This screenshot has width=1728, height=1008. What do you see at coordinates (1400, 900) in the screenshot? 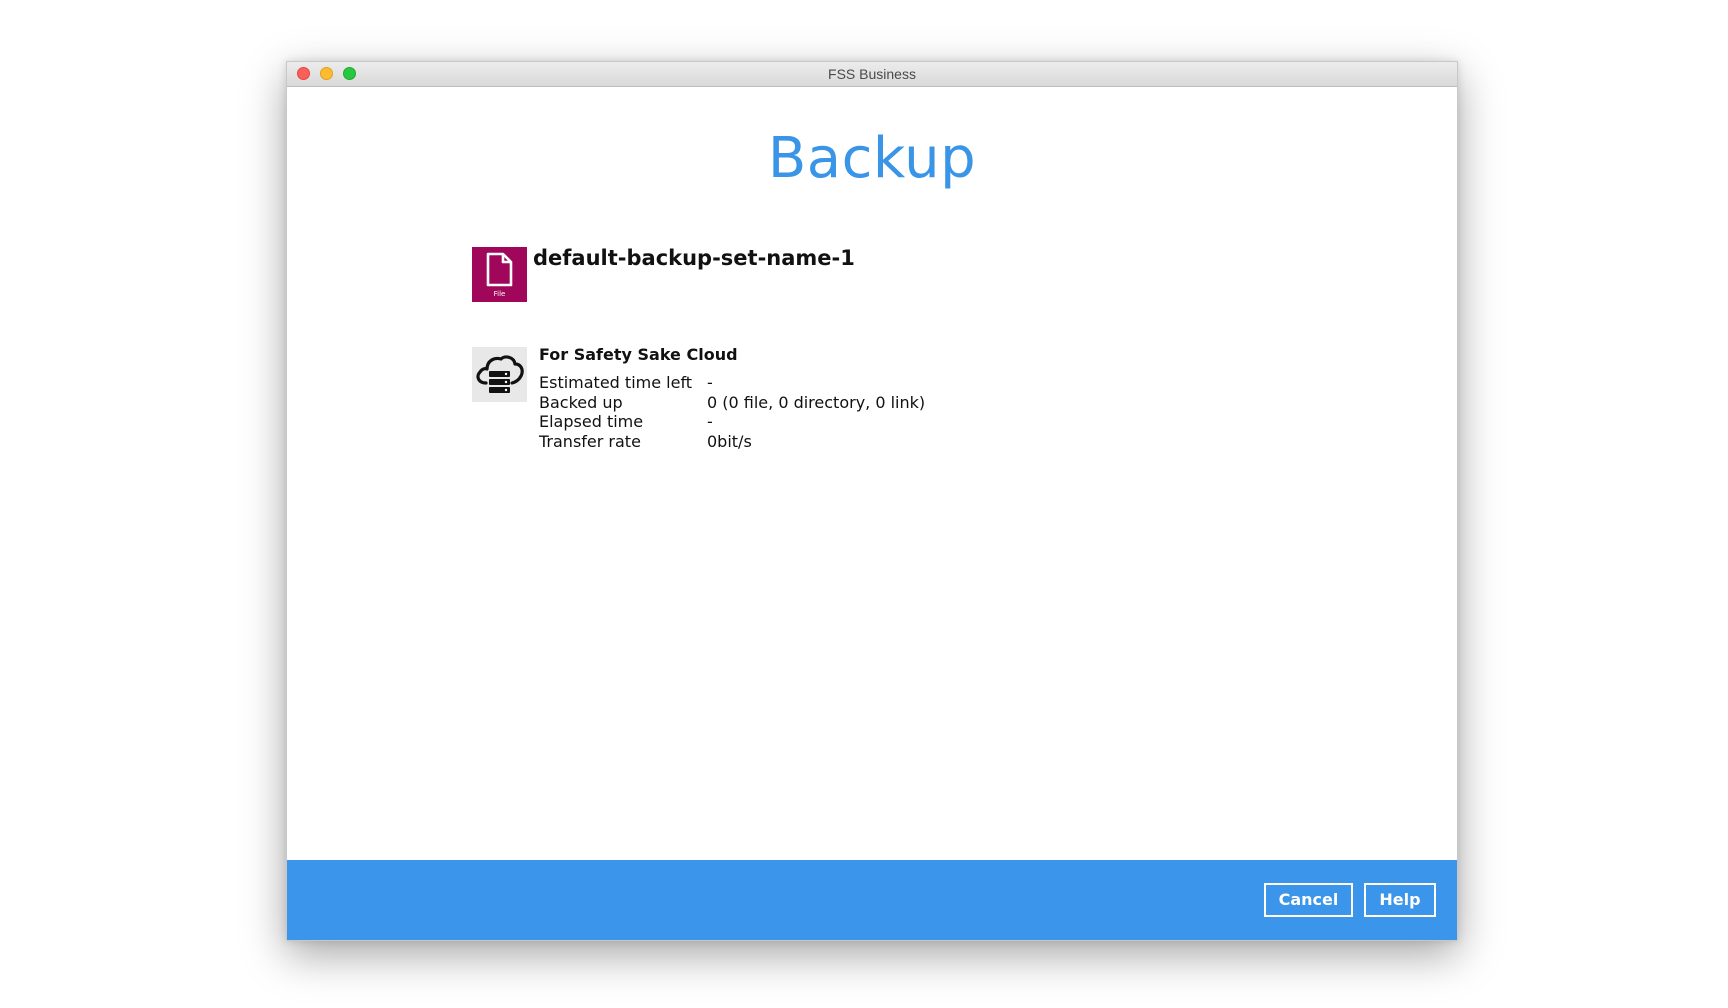
I see `help-button: Help` at bounding box center [1400, 900].